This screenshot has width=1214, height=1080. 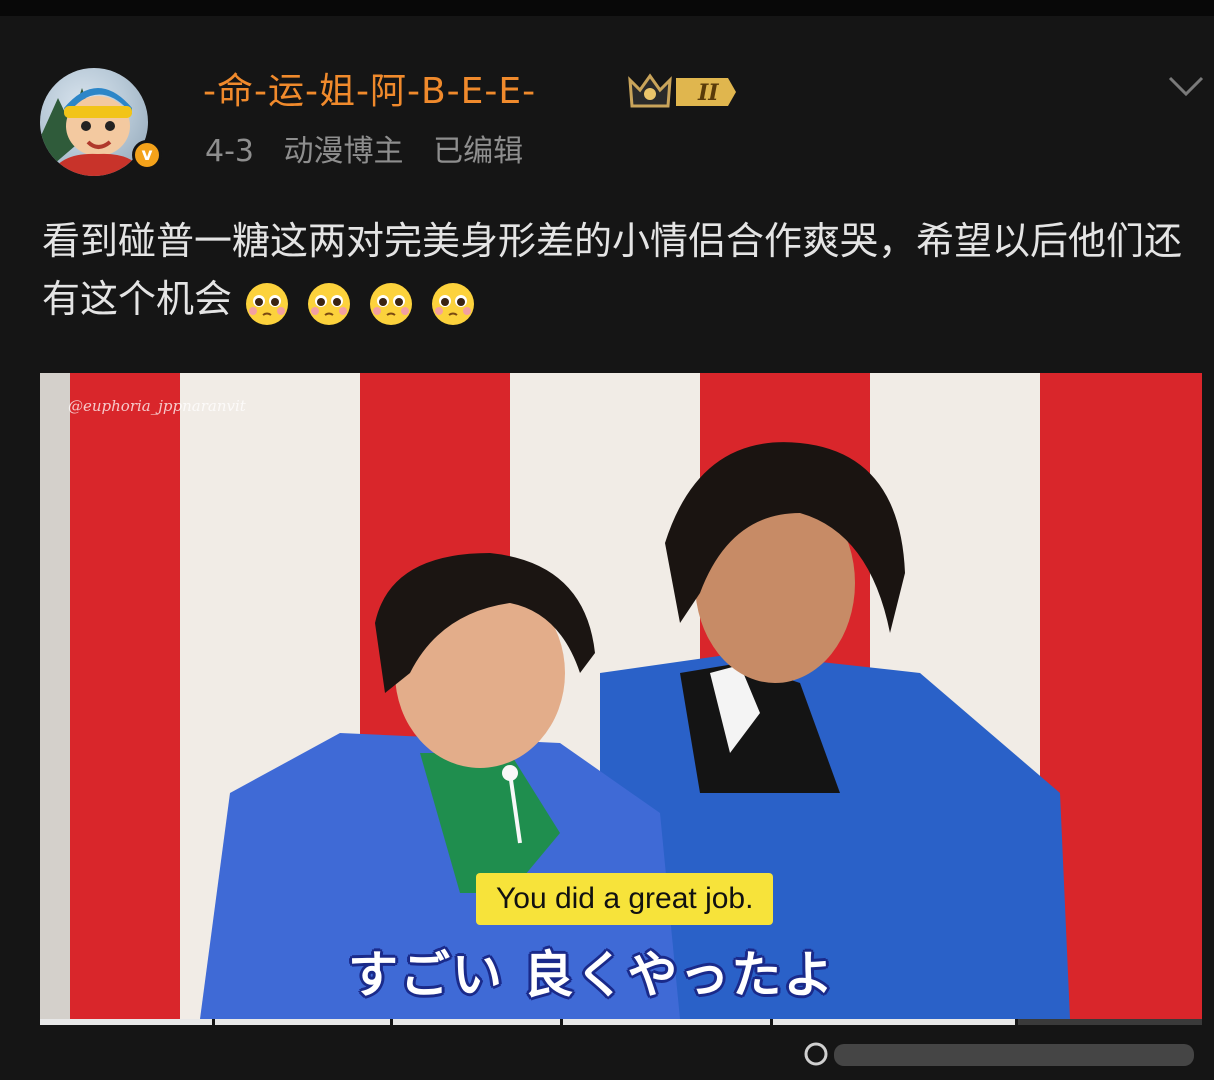 I want to click on crown-badge-icon: II, so click(x=682, y=92).